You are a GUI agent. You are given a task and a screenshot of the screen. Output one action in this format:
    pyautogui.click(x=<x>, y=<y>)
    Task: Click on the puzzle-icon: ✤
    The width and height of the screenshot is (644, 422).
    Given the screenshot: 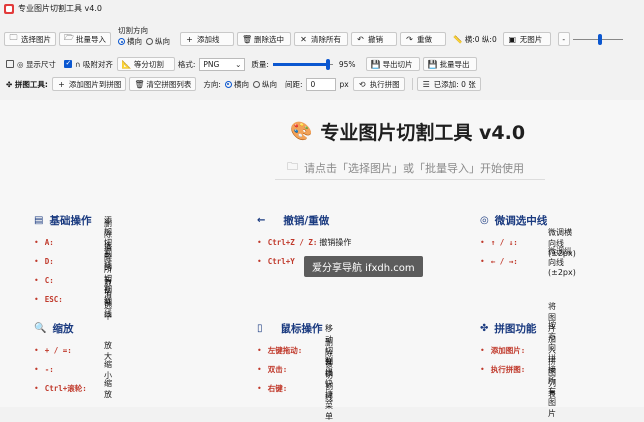 What is the action you would take?
    pyautogui.click(x=9, y=84)
    